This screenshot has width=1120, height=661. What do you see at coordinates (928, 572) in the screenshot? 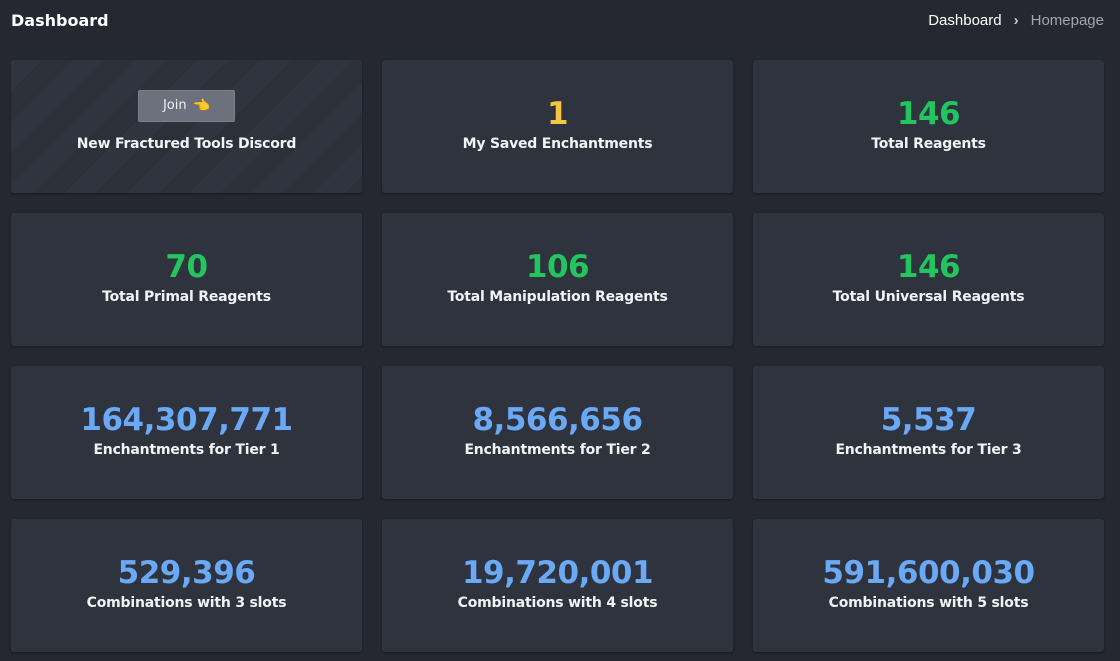
I see `stat-value: 591,600,030` at bounding box center [928, 572].